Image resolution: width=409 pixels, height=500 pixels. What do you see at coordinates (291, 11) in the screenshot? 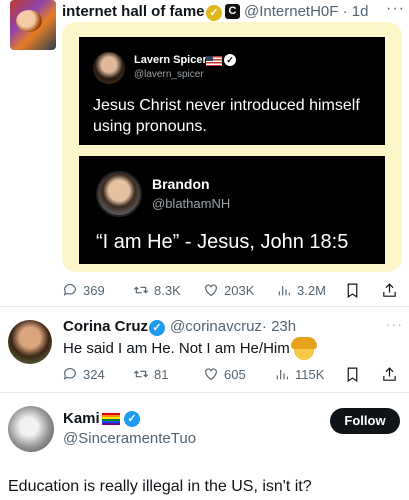
I see `handle-text: @InternetH0F` at bounding box center [291, 11].